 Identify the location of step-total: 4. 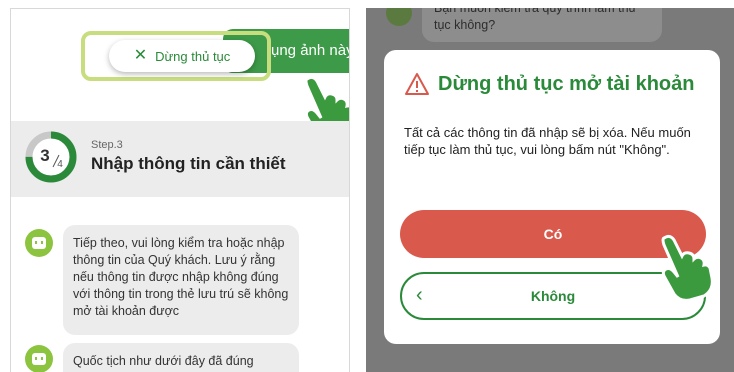
(60, 164).